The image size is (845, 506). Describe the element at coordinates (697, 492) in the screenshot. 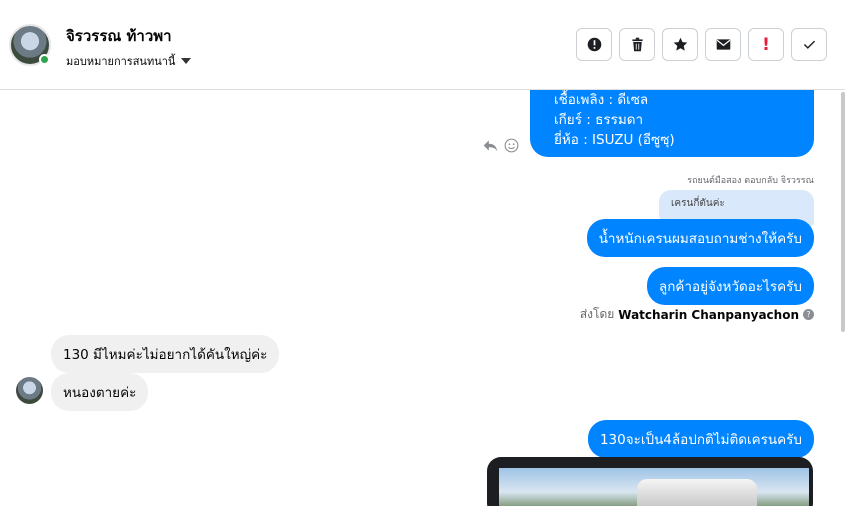

I see `truck-shape` at that location.